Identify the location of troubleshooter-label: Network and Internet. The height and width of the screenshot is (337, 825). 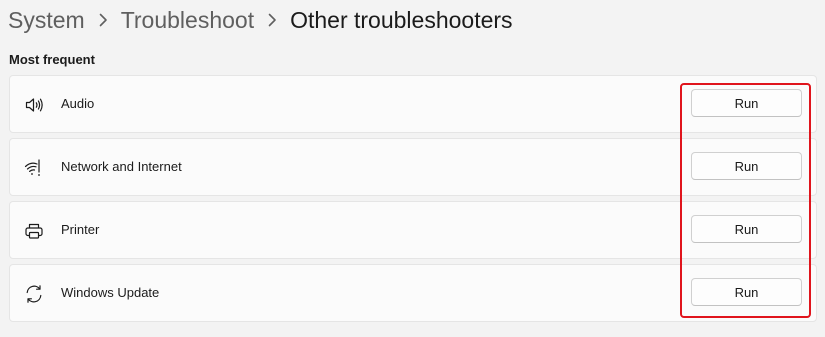
(121, 166).